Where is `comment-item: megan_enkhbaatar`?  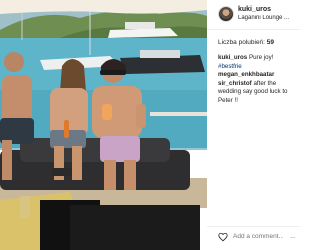
comment-item: megan_enkhbaatar is located at coordinates (258, 75).